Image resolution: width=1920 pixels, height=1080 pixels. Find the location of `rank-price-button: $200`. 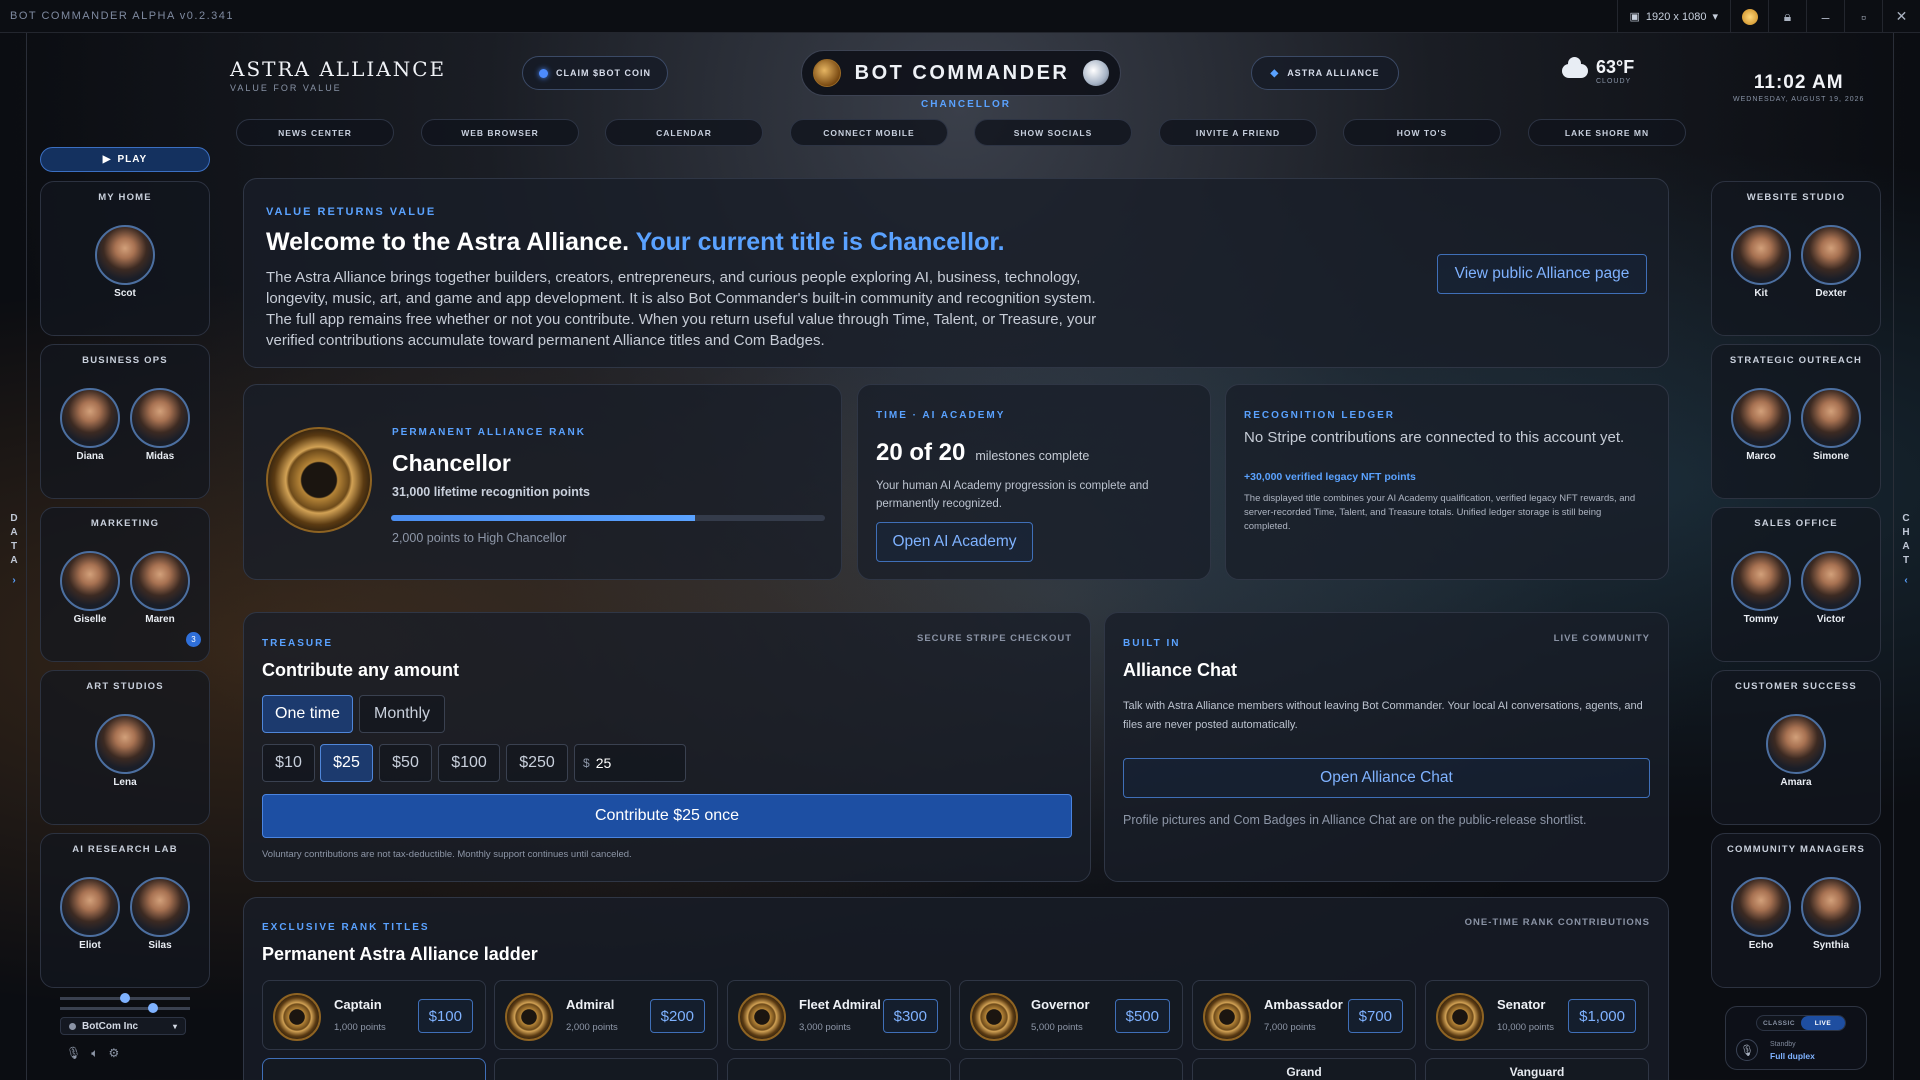

rank-price-button: $200 is located at coordinates (677, 1016).